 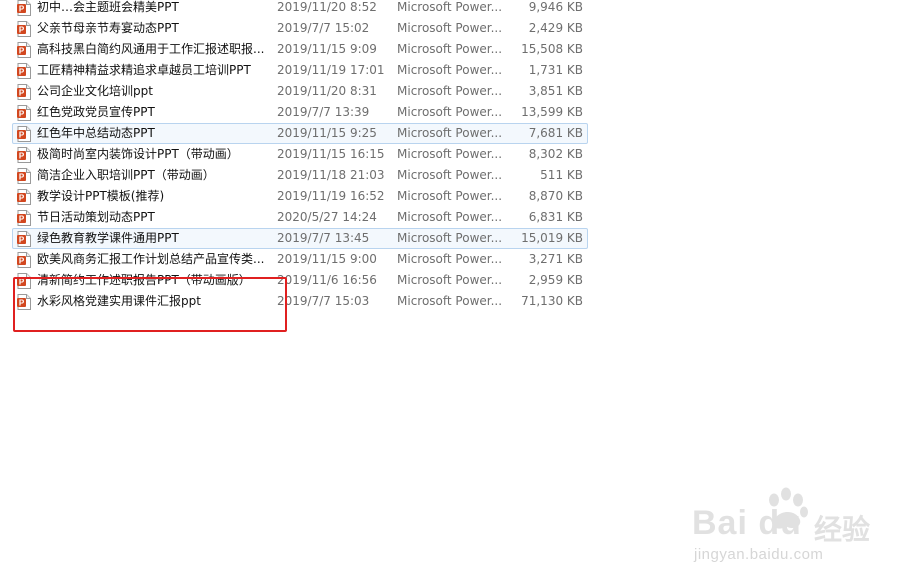 I want to click on file-size: 2,429 KB, so click(x=555, y=28).